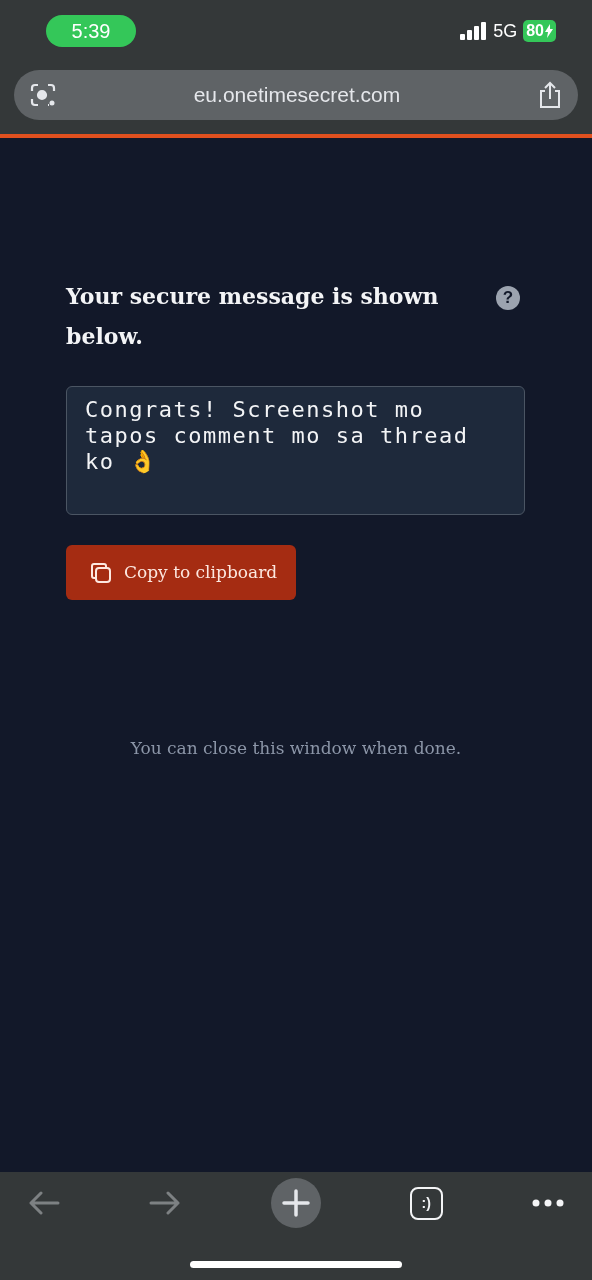  Describe the element at coordinates (505, 31) in the screenshot. I see `network-label: 5G` at that location.